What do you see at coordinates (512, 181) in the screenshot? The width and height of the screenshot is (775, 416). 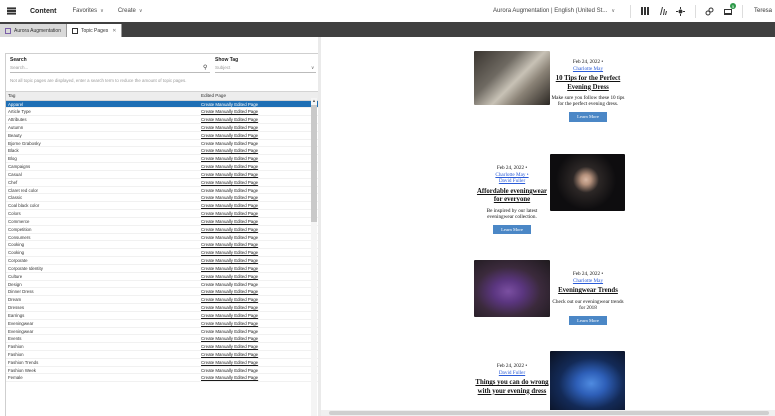 I see `author-link: David Fuller` at bounding box center [512, 181].